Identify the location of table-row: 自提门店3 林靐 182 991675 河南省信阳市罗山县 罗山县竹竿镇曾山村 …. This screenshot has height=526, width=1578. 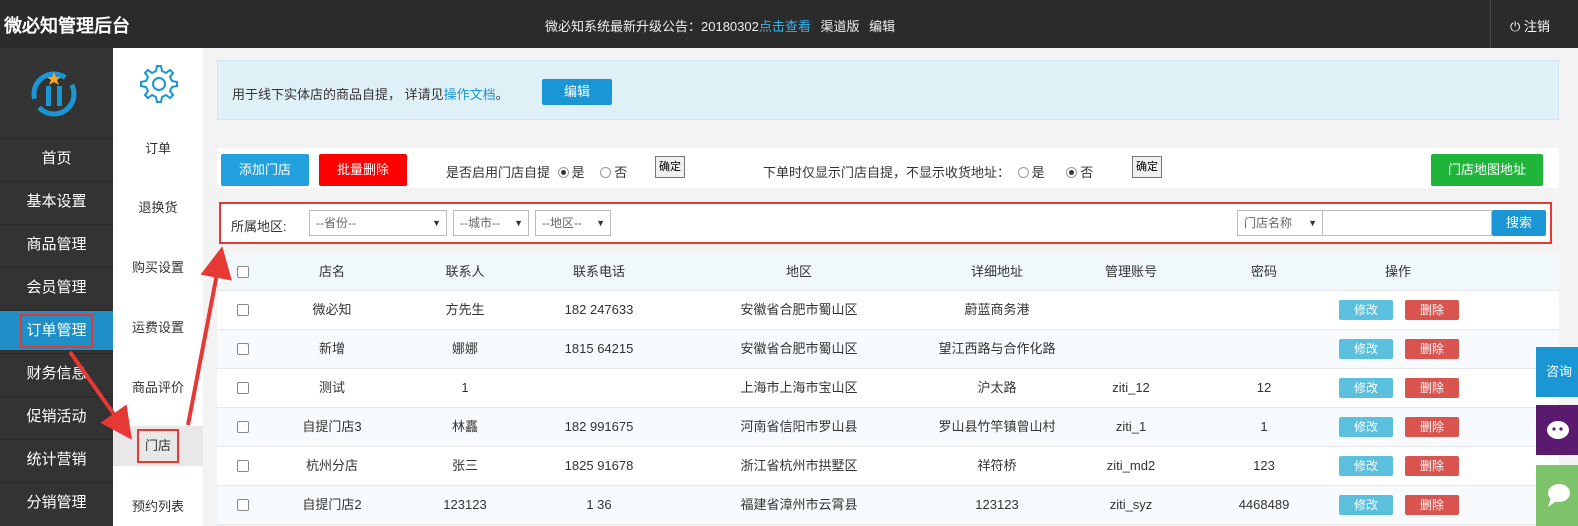
(888, 427).